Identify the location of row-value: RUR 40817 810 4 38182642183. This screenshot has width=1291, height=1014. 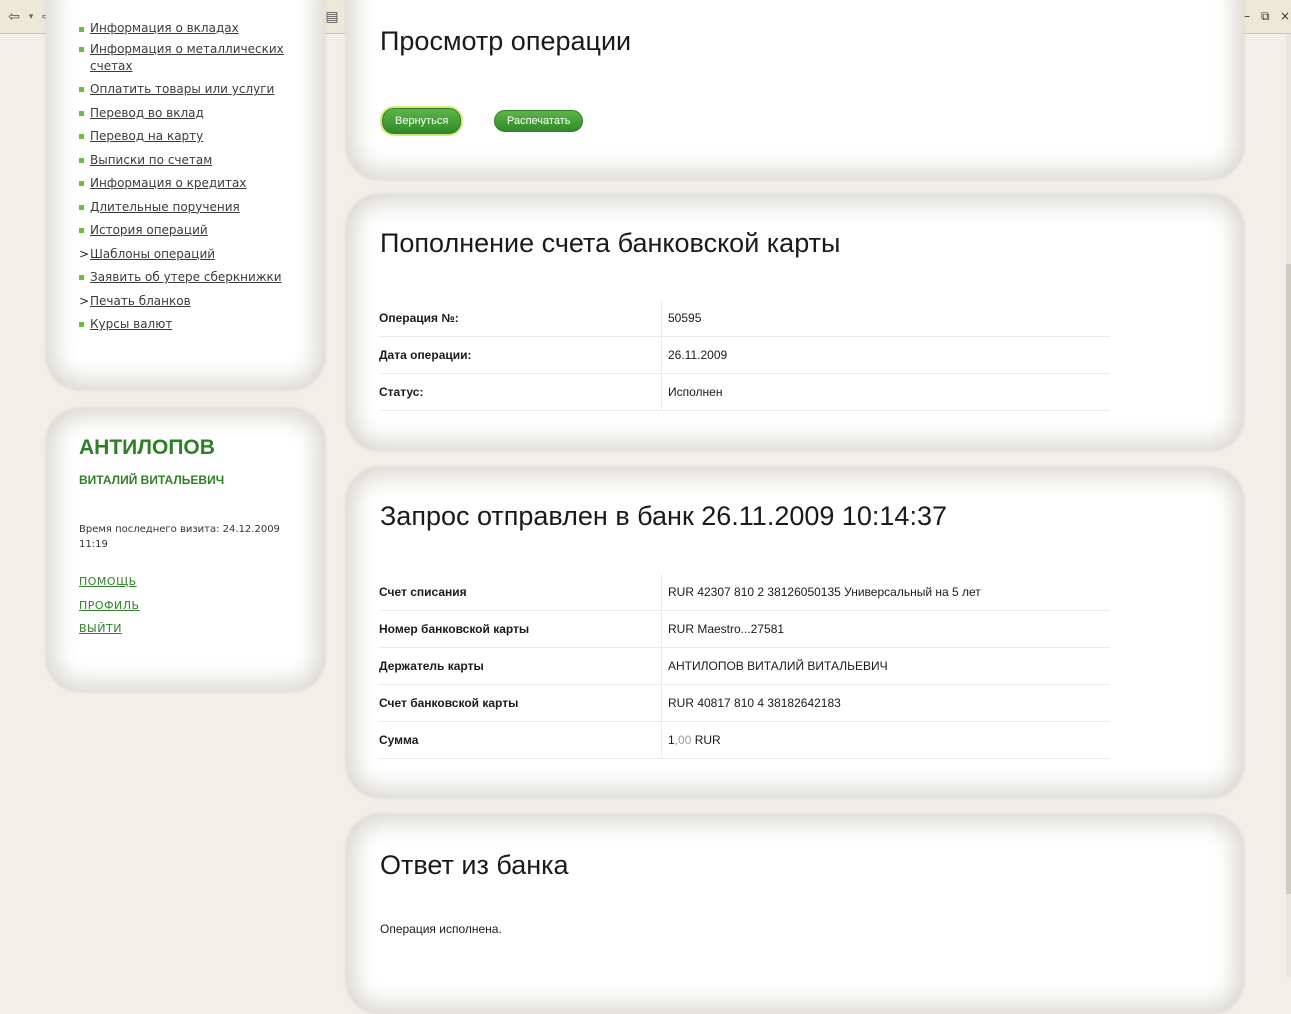
(885, 703).